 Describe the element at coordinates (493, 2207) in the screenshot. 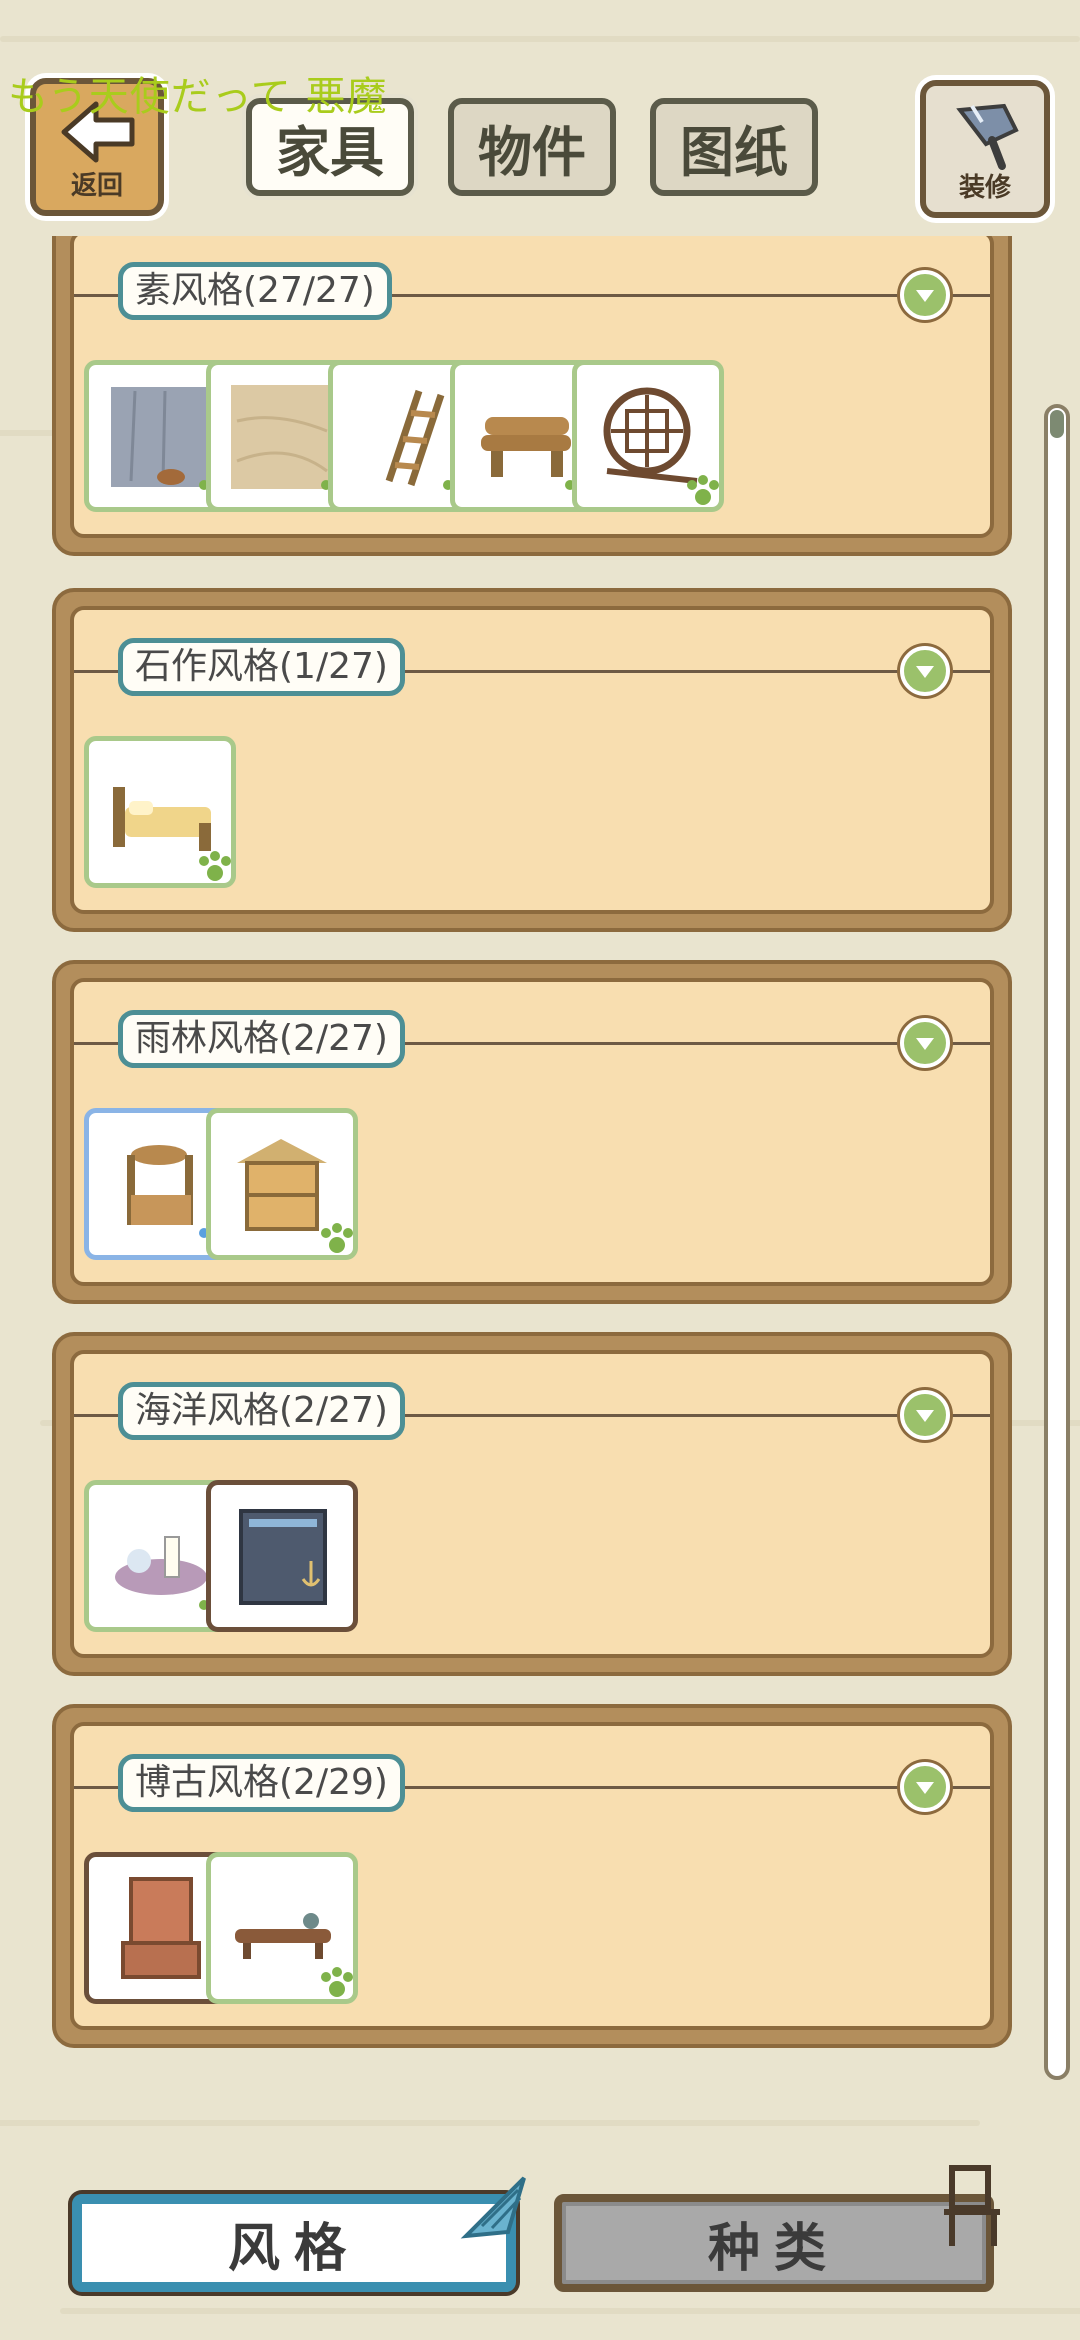

I see `seashell-icon` at that location.